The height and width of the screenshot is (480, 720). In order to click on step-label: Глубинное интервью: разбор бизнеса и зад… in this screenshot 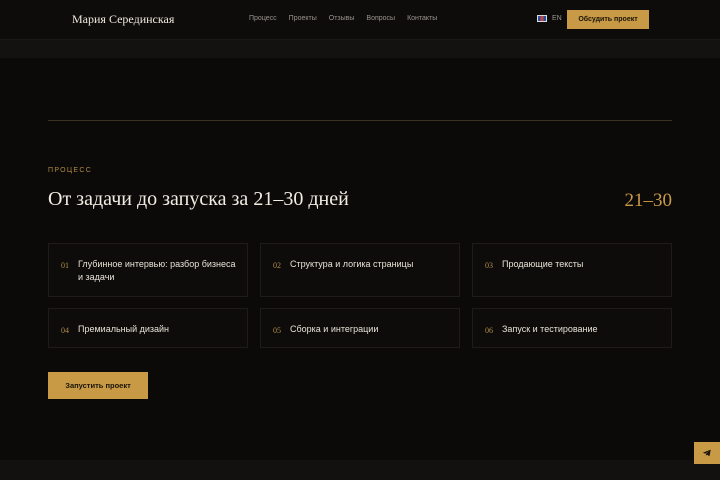, I will do `click(157, 270)`.